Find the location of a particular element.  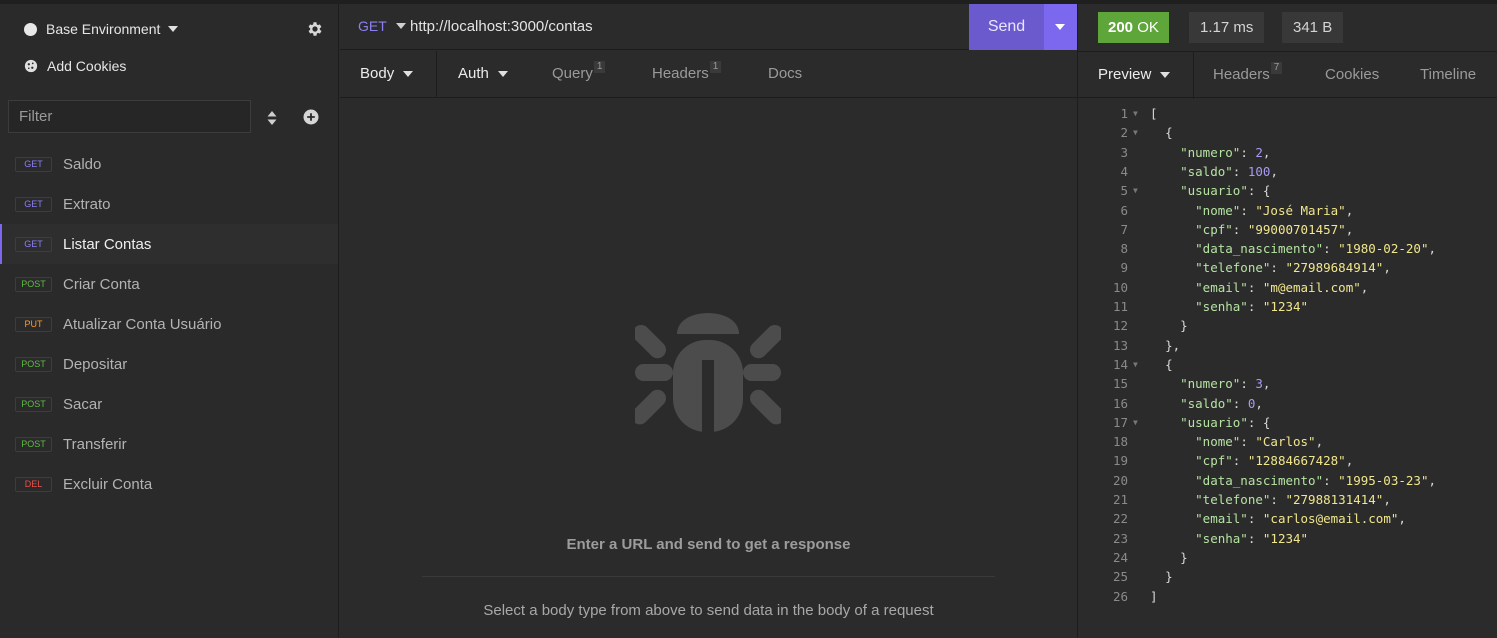

code-text: ] is located at coordinates (1154, 596).